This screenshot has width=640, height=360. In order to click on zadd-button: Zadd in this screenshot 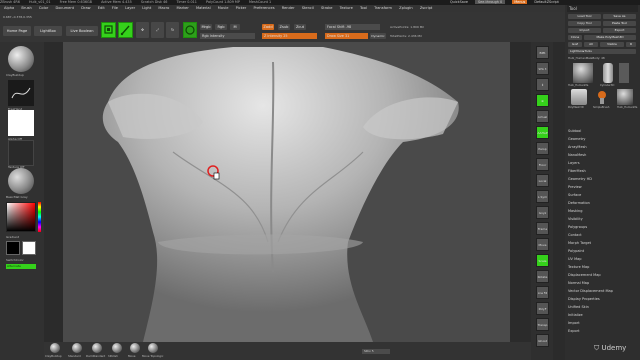, I will do `click(268, 27)`.